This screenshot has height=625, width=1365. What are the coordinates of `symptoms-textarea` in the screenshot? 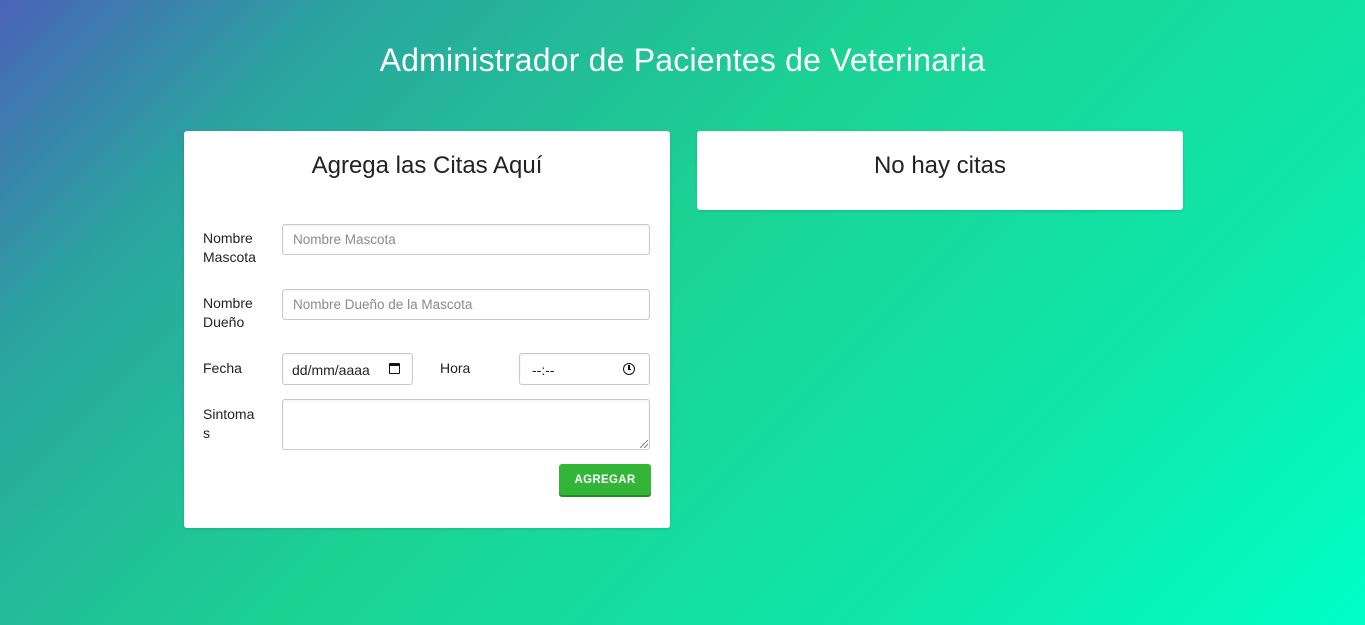 It's located at (466, 424).